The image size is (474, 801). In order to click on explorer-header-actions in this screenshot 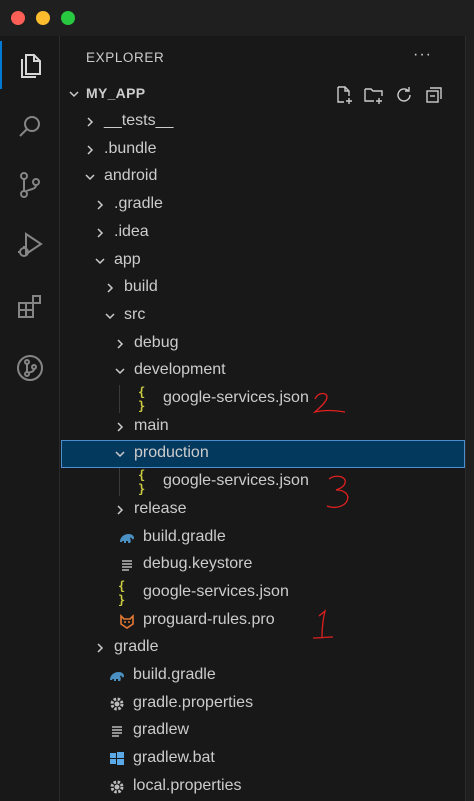, I will do `click(391, 95)`.